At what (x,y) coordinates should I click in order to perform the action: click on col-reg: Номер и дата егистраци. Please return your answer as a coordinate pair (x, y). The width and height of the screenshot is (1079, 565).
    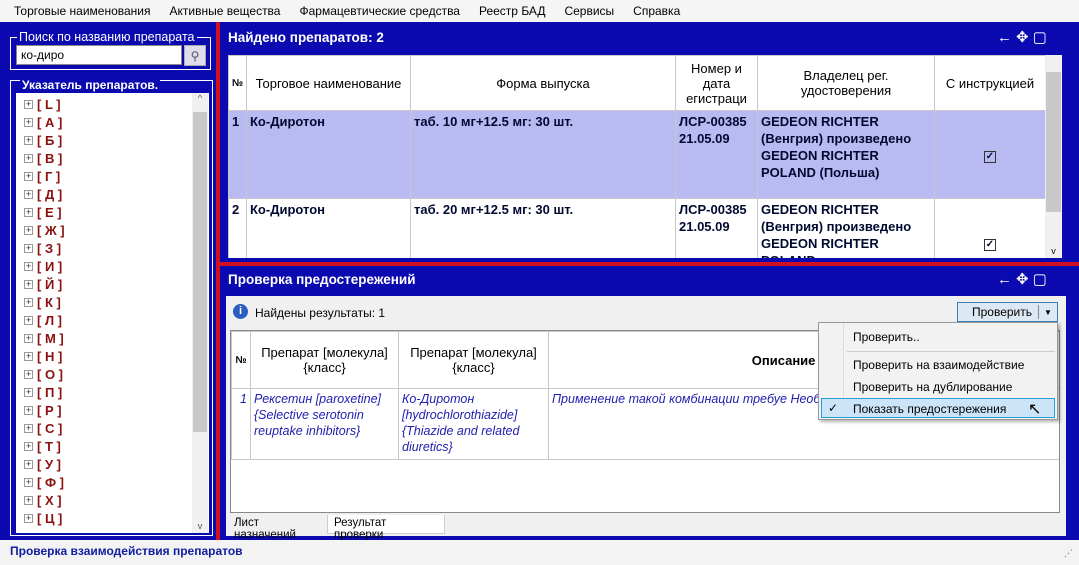
    Looking at the image, I should click on (716, 83).